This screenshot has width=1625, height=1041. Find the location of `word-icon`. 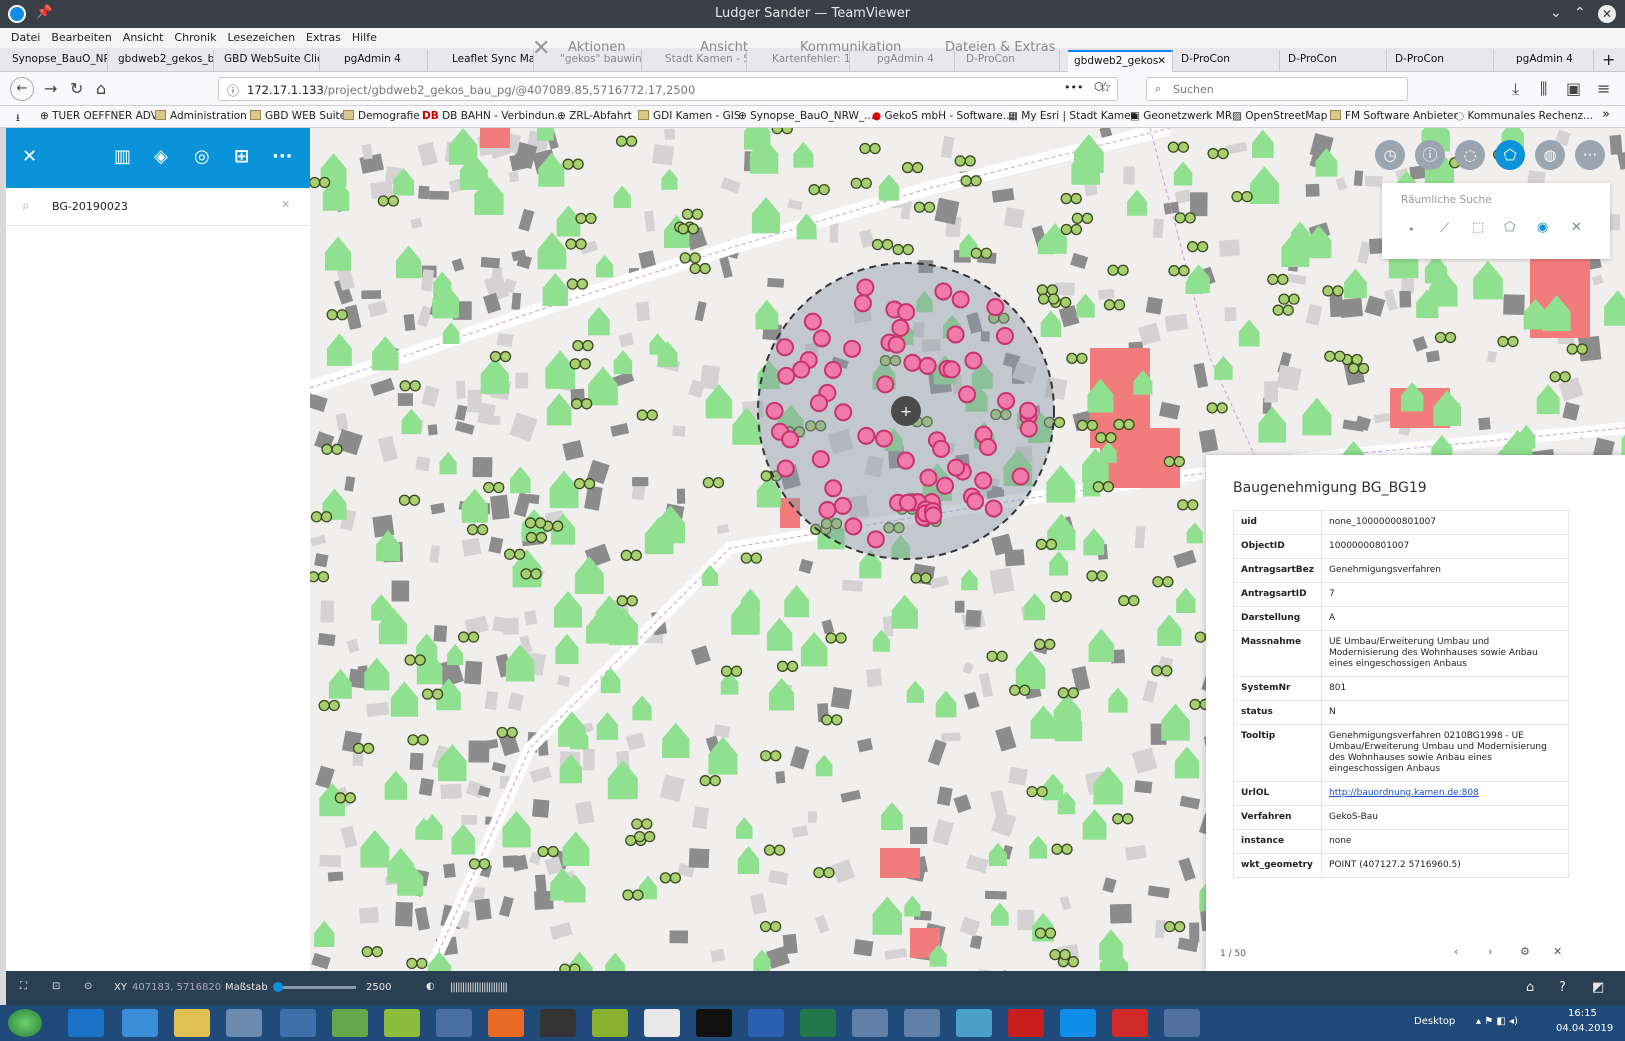

word-icon is located at coordinates (766, 1023).